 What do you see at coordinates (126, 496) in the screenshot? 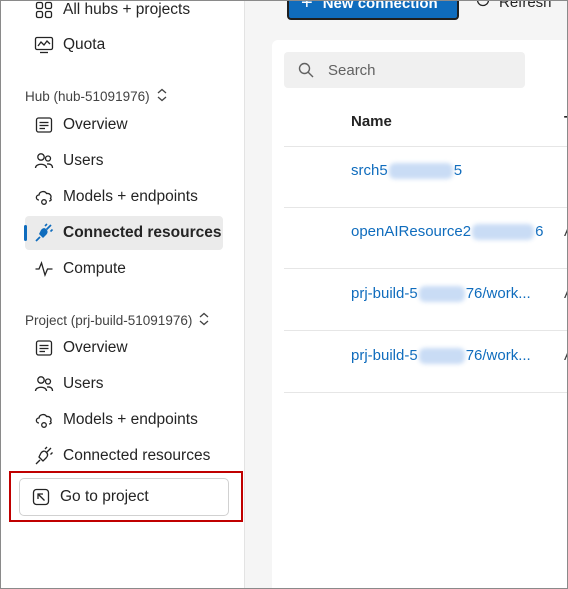
I see `highlight-box` at bounding box center [126, 496].